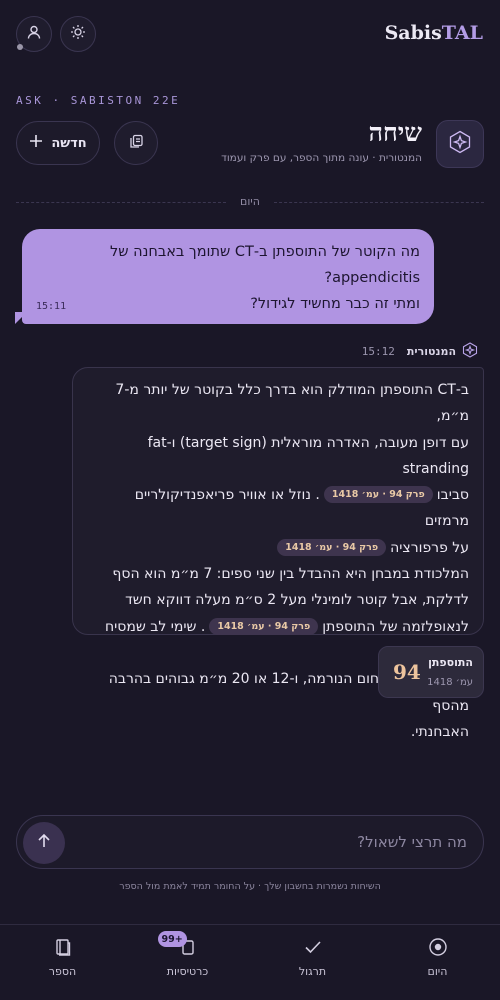 Image resolution: width=500 pixels, height=1000 pixels. Describe the element at coordinates (407, 672) in the screenshot. I see `source-chapter-number: 94` at that location.